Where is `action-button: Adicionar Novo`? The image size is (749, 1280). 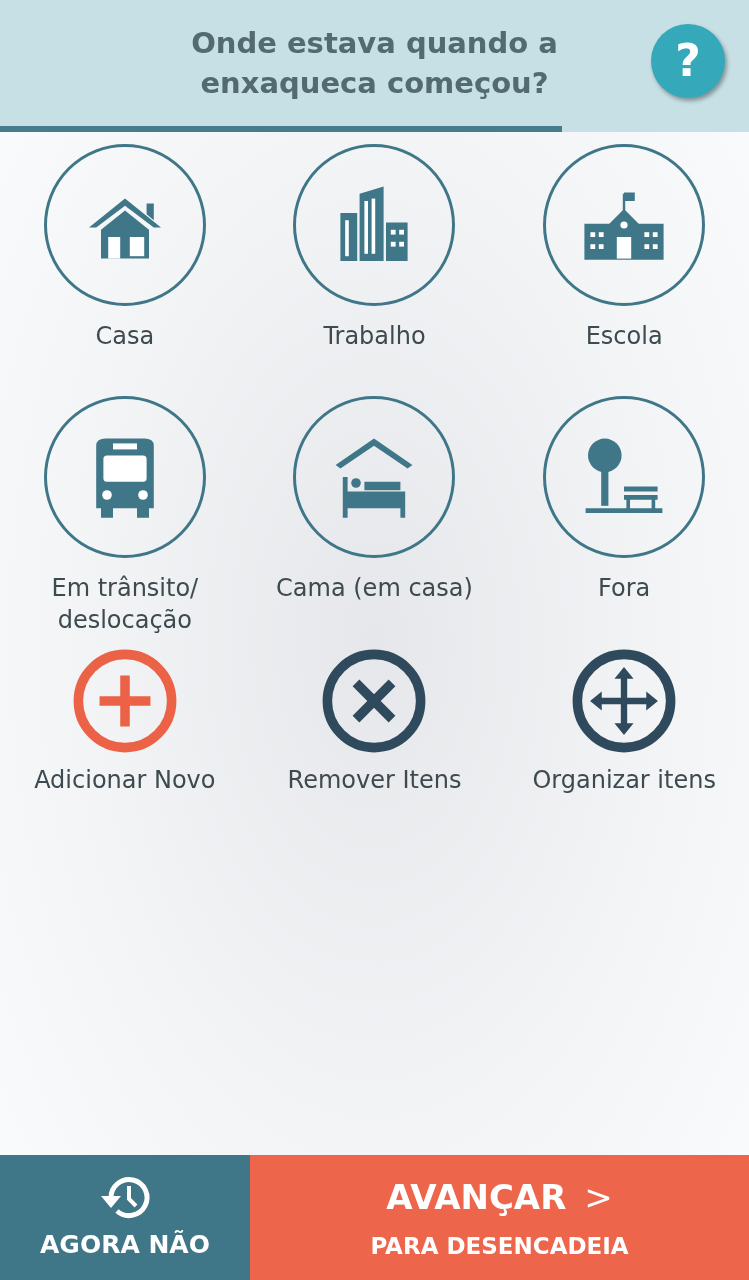 action-button: Adicionar Novo is located at coordinates (125, 723).